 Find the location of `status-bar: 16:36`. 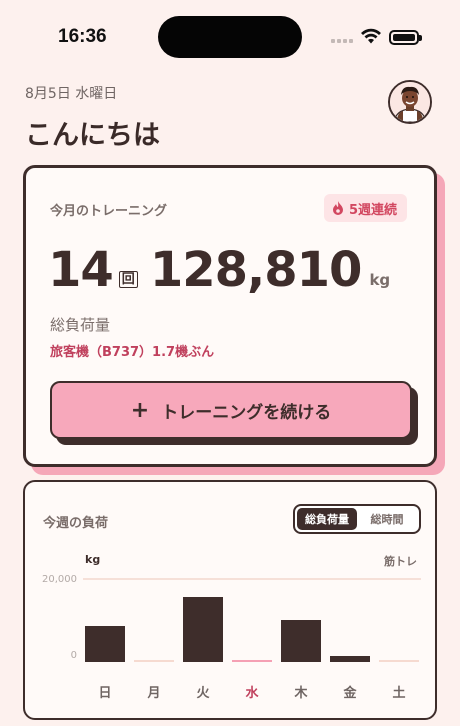

status-bar: 16:36 is located at coordinates (230, 37).